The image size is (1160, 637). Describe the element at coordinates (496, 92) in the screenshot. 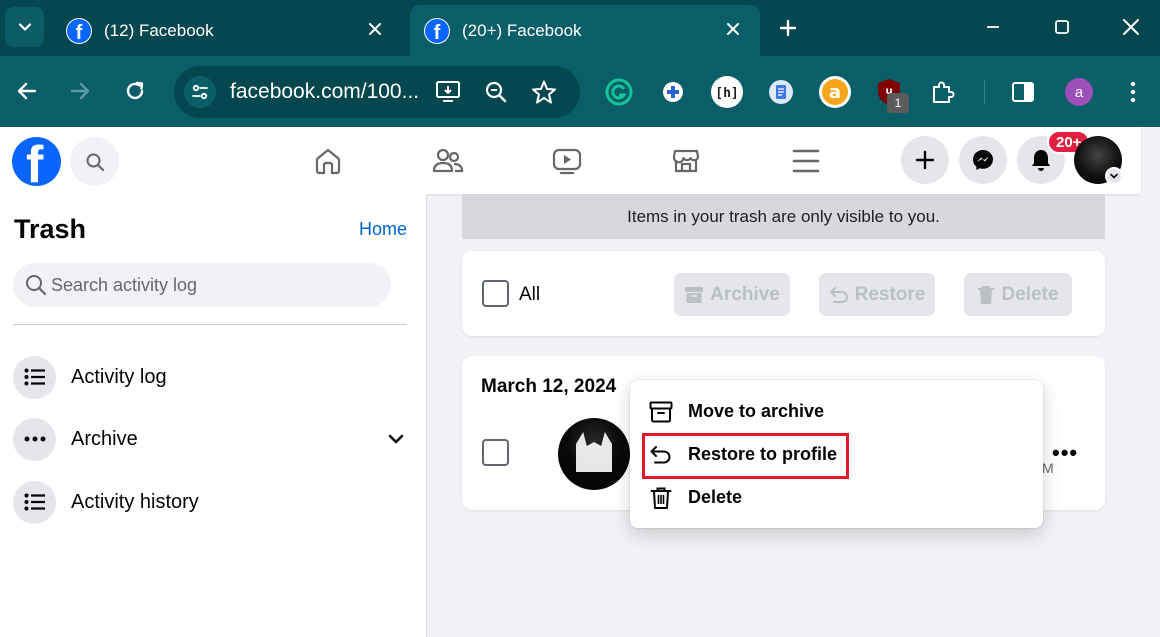

I see `zoom-icon` at that location.